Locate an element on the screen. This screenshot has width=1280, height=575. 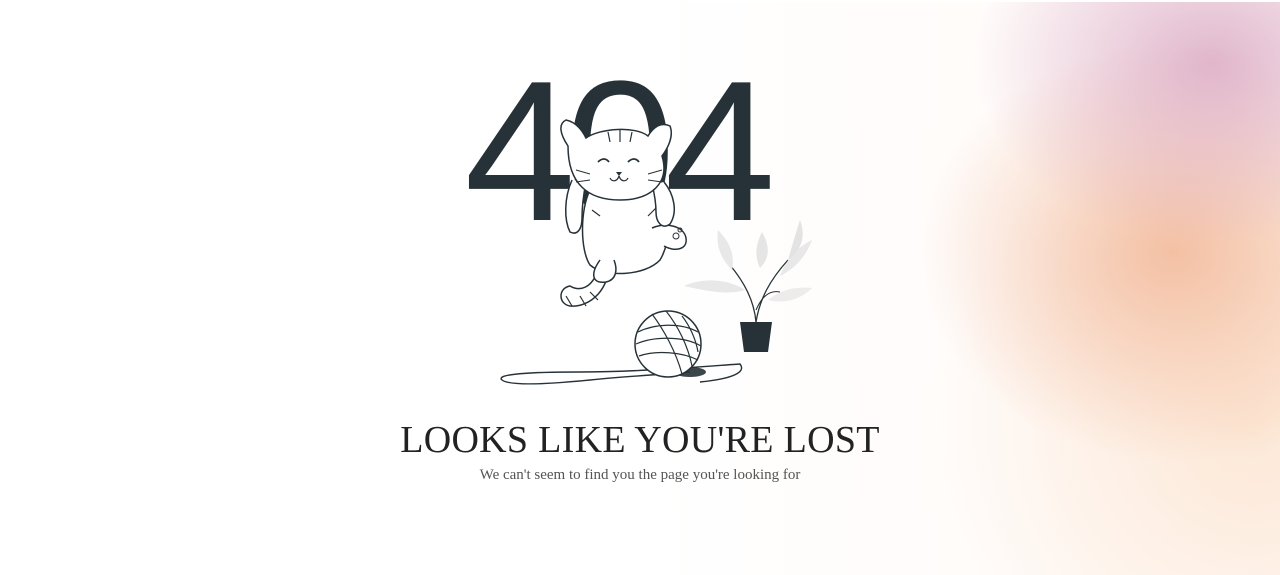
yarn-string is located at coordinates (621, 374).